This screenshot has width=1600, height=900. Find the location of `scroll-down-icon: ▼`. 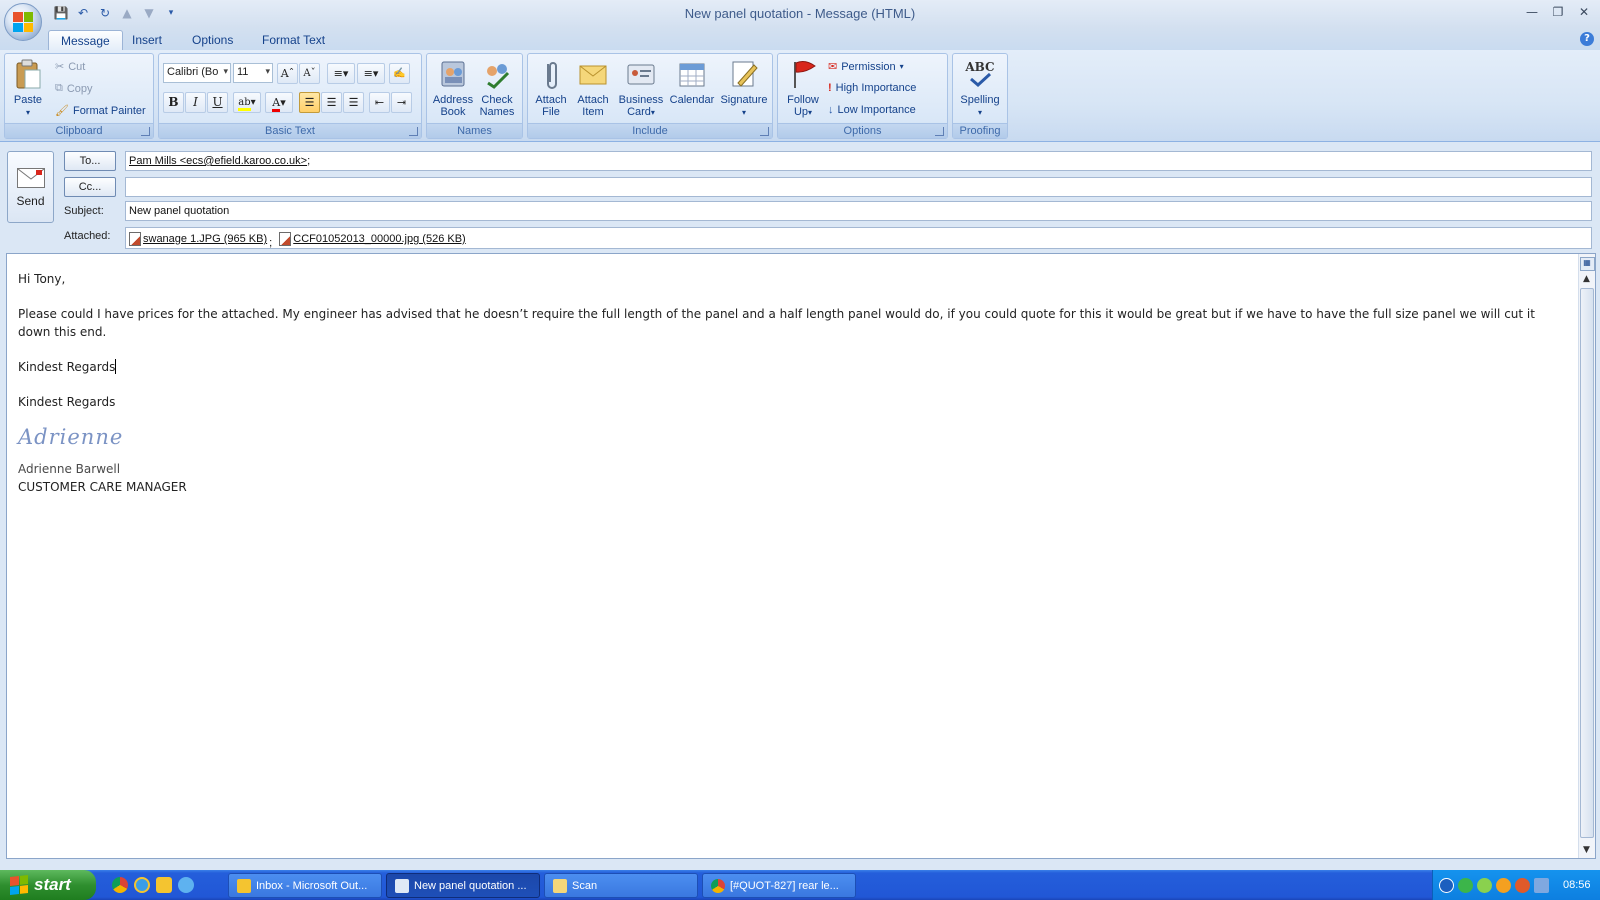

scroll-down-icon: ▼ is located at coordinates (1586, 850).